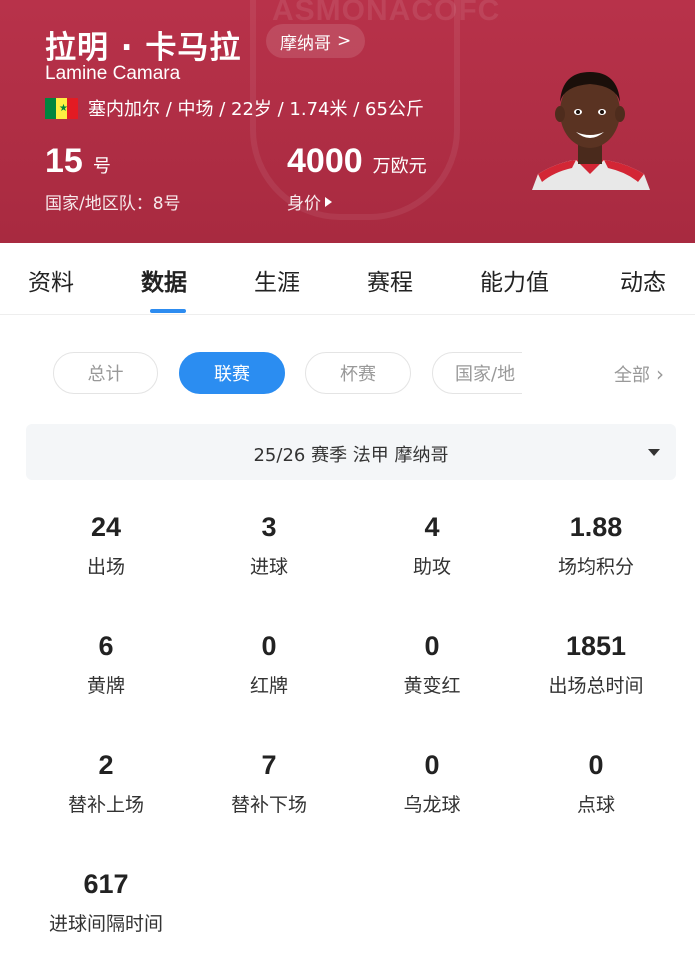 The height and width of the screenshot is (956, 695). Describe the element at coordinates (596, 686) in the screenshot. I see `stat-label: 出场总时间` at that location.